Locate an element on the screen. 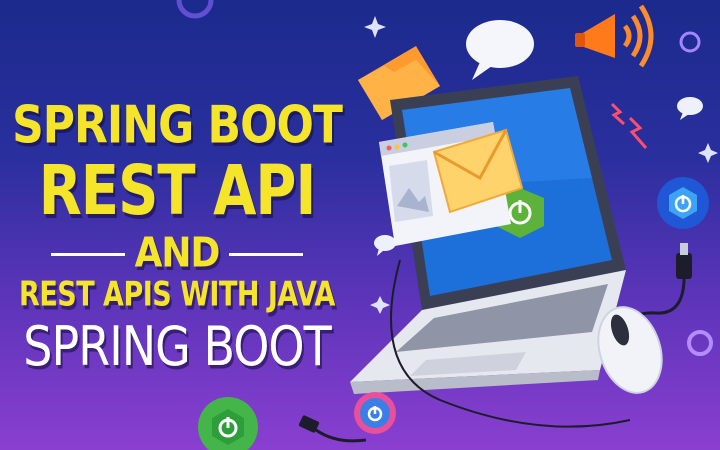  envelope-icon is located at coordinates (478, 171).